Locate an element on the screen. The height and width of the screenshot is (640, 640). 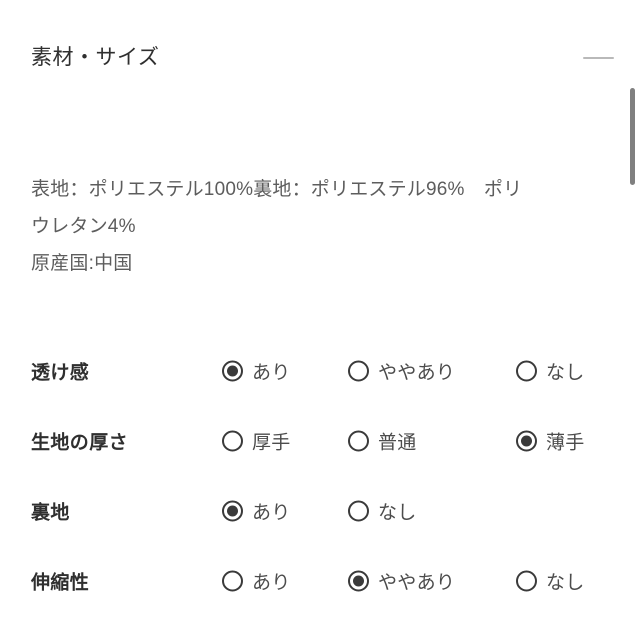
radio-group-thickness: 厚手 普通 薄手 is located at coordinates (320, 441).